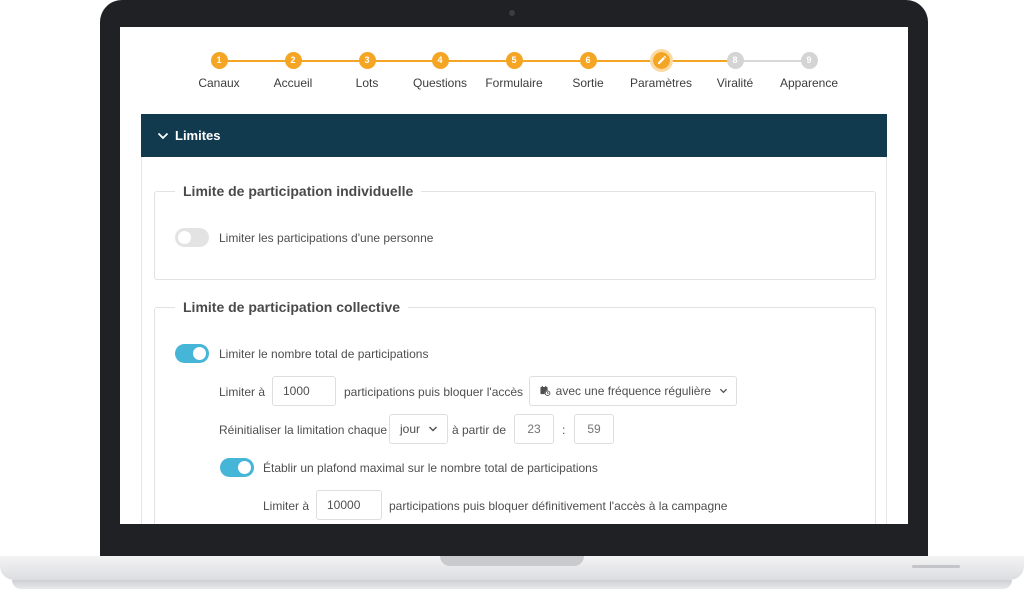  I want to click on step-label: Apparence, so click(809, 83).